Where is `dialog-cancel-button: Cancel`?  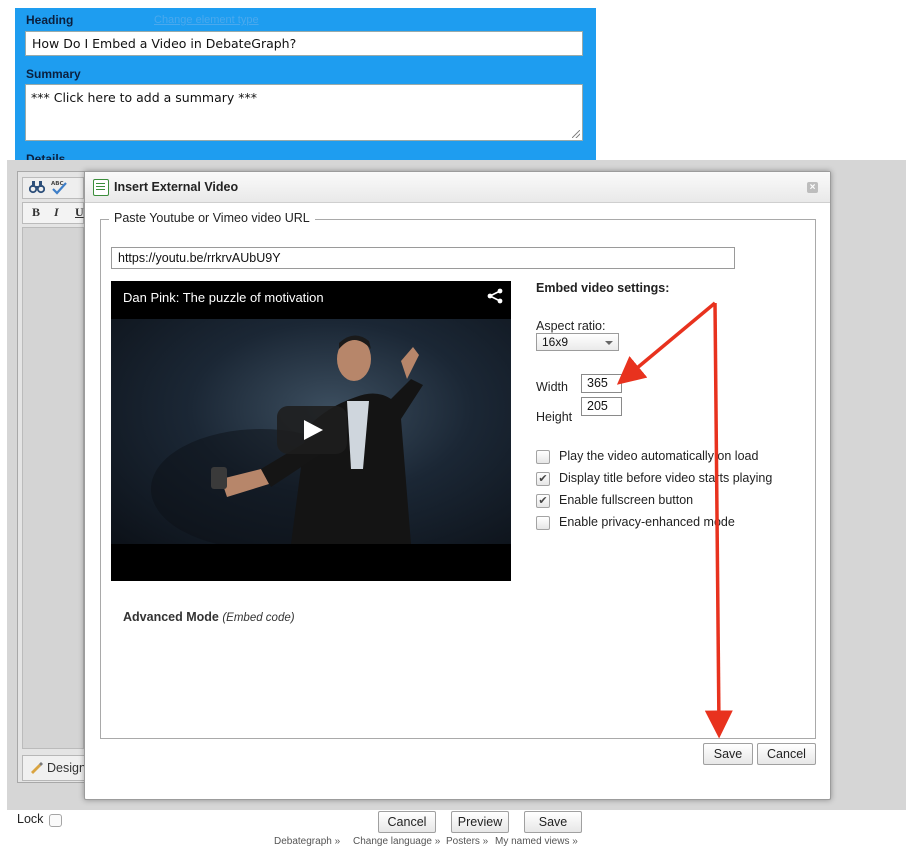
dialog-cancel-button: Cancel is located at coordinates (786, 754).